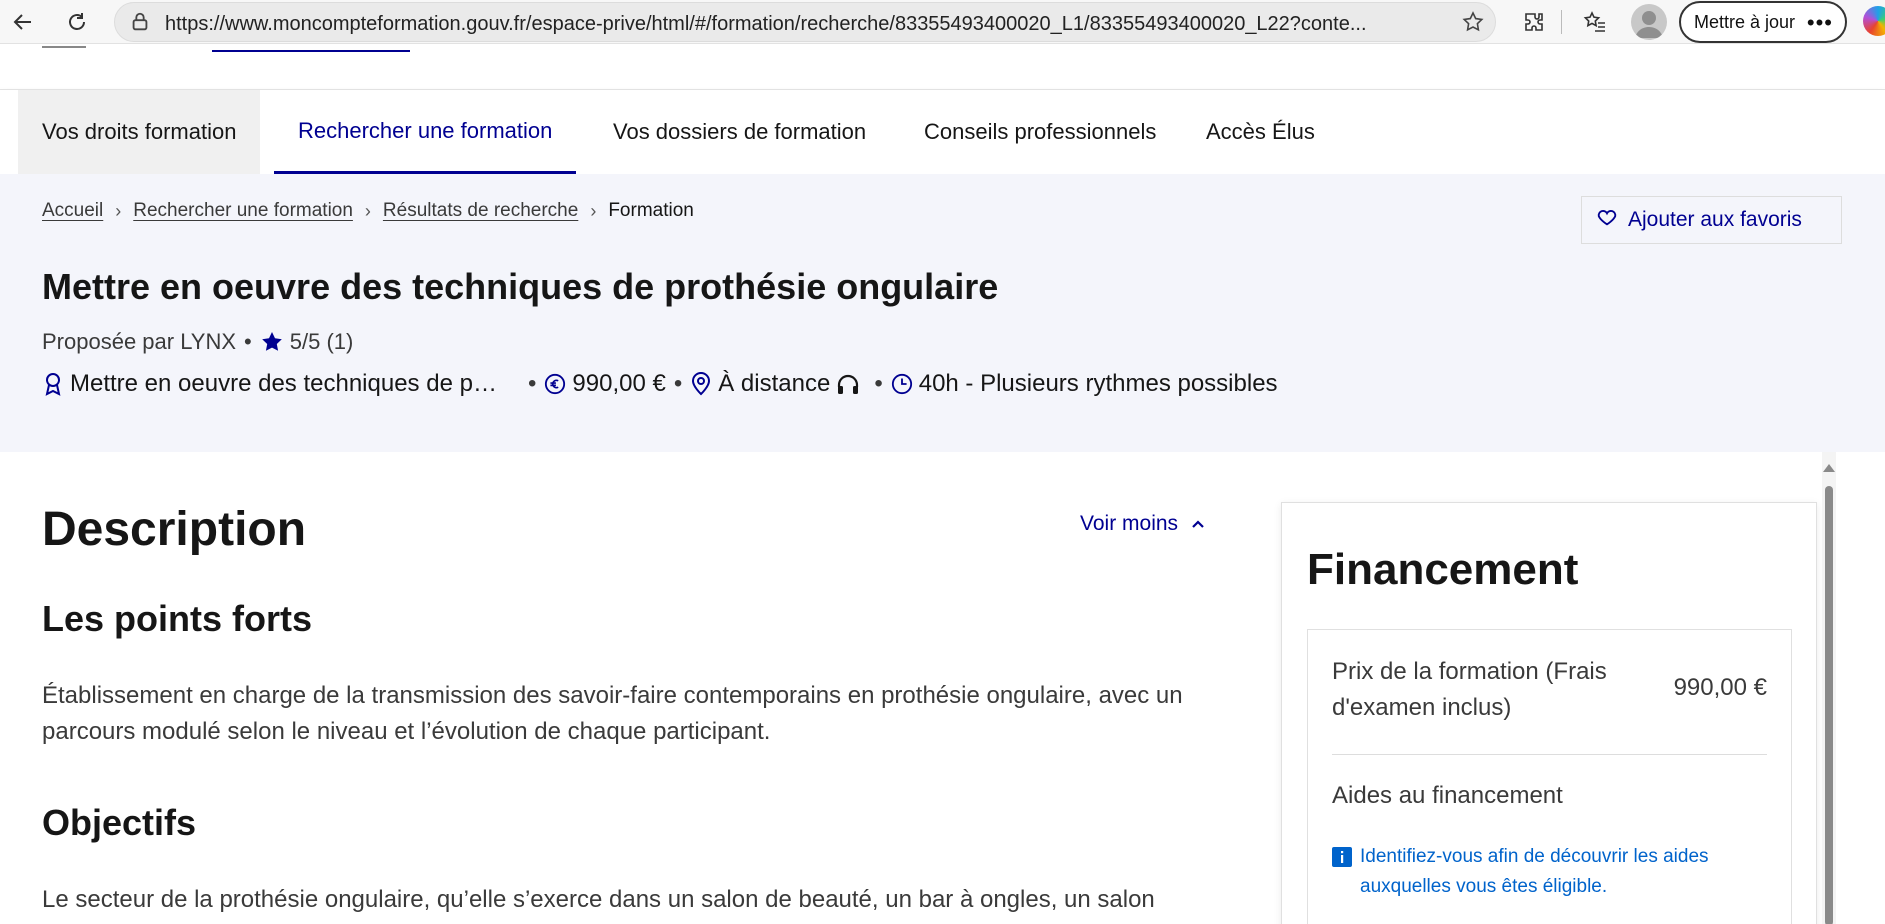  What do you see at coordinates (1715, 219) in the screenshot?
I see `favorites-label: Ajouter aux favoris` at bounding box center [1715, 219].